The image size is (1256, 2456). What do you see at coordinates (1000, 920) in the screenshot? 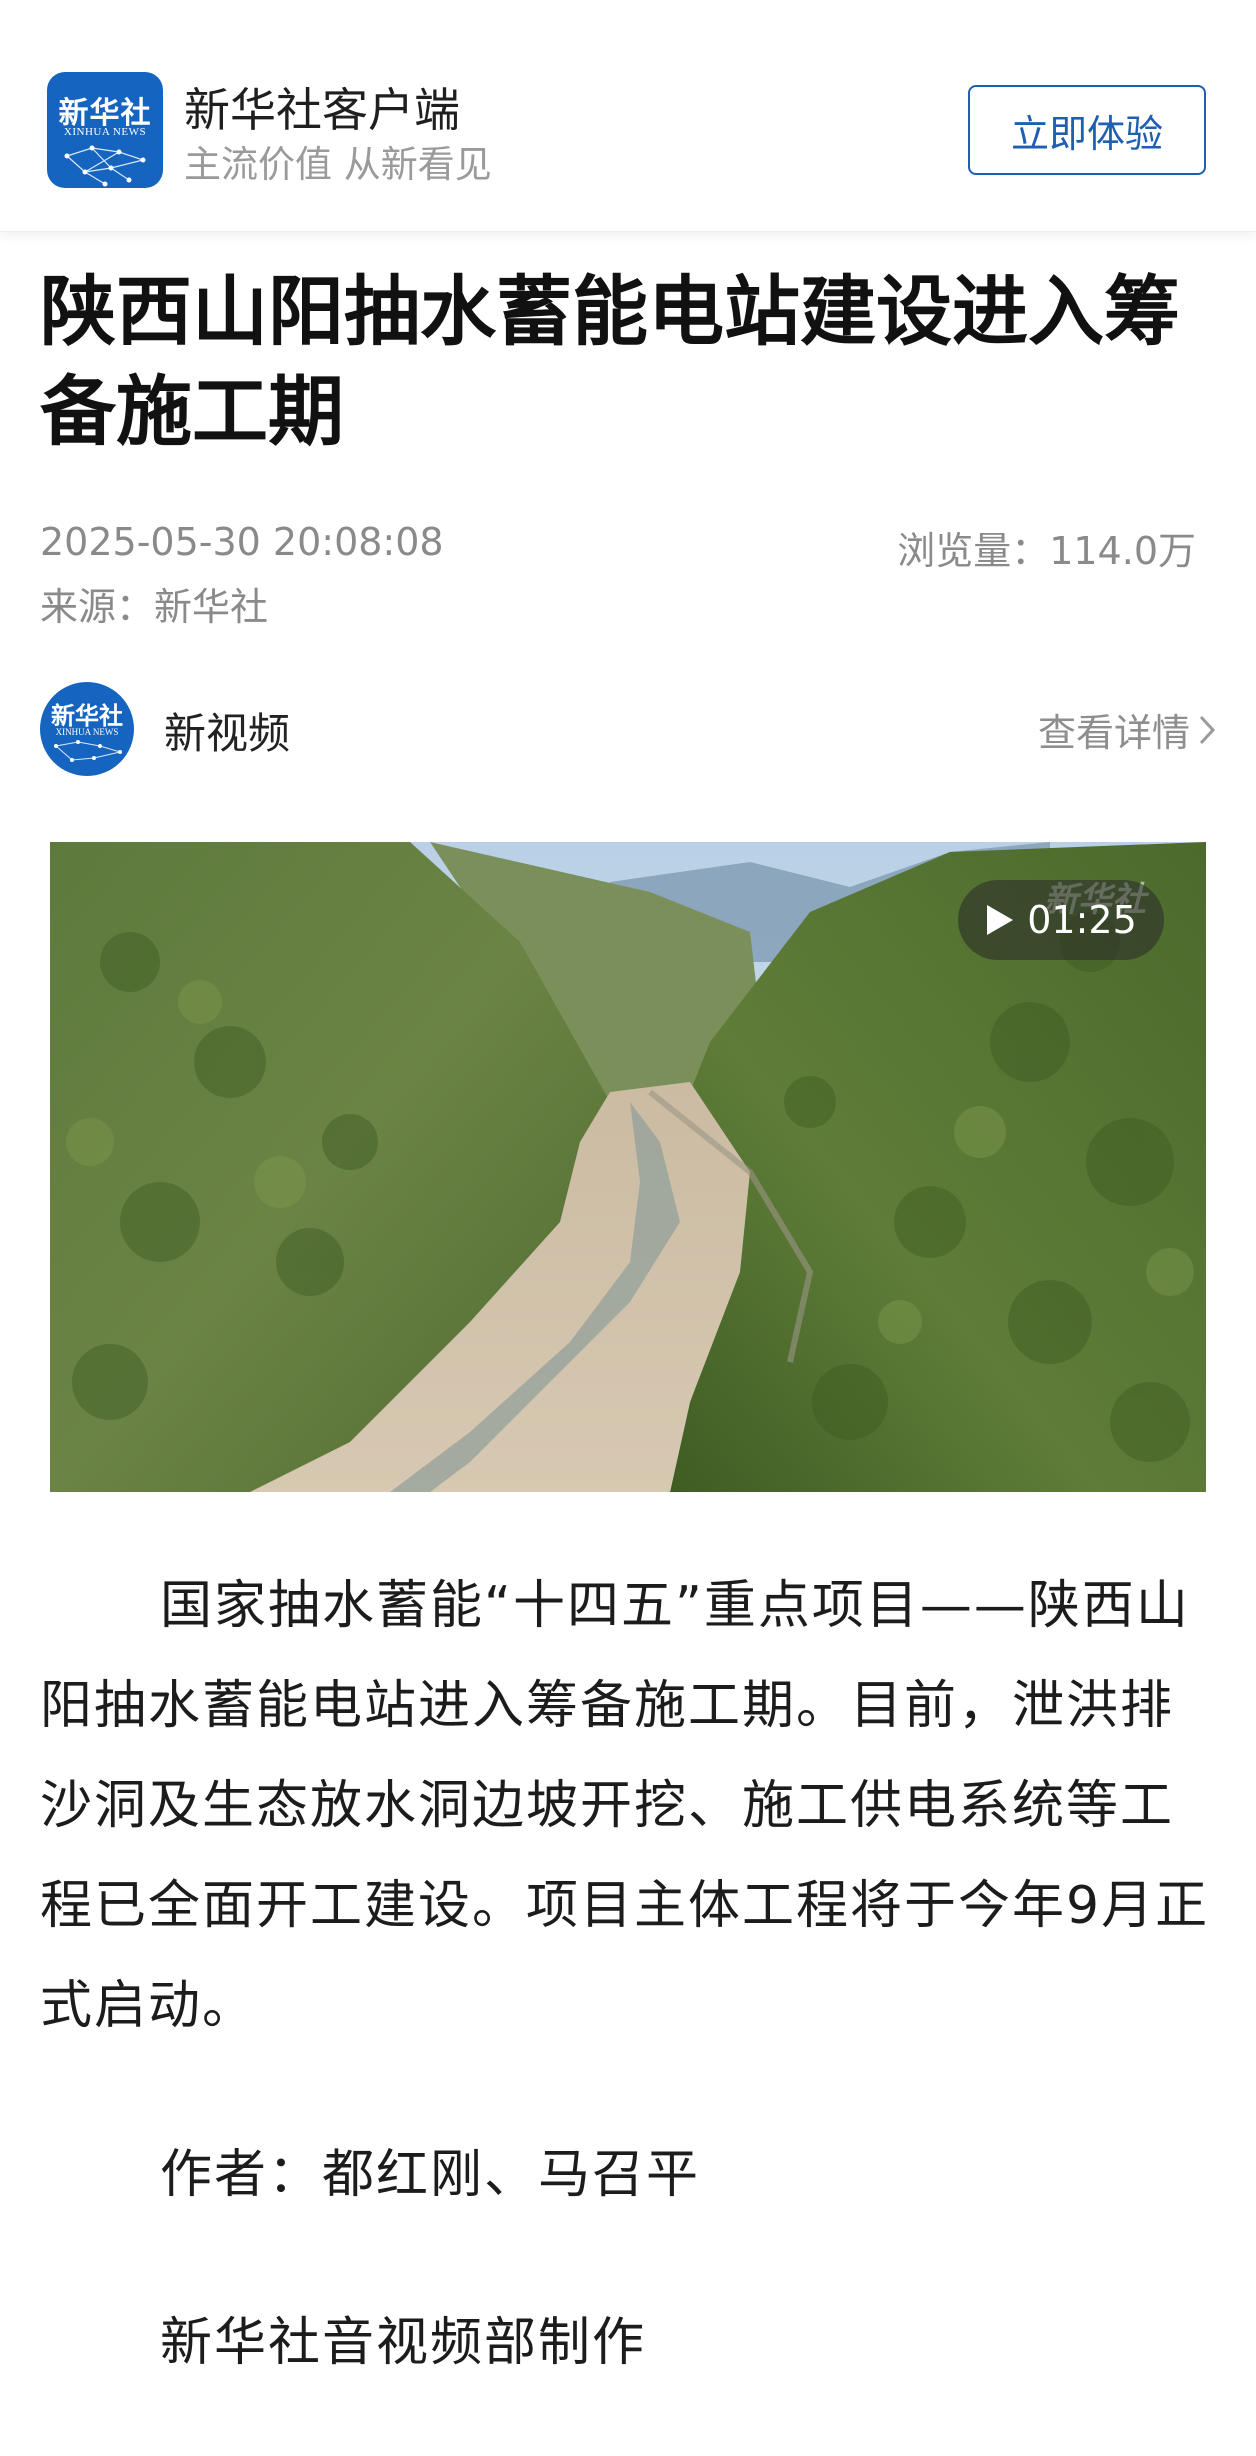
I see `play-icon` at bounding box center [1000, 920].